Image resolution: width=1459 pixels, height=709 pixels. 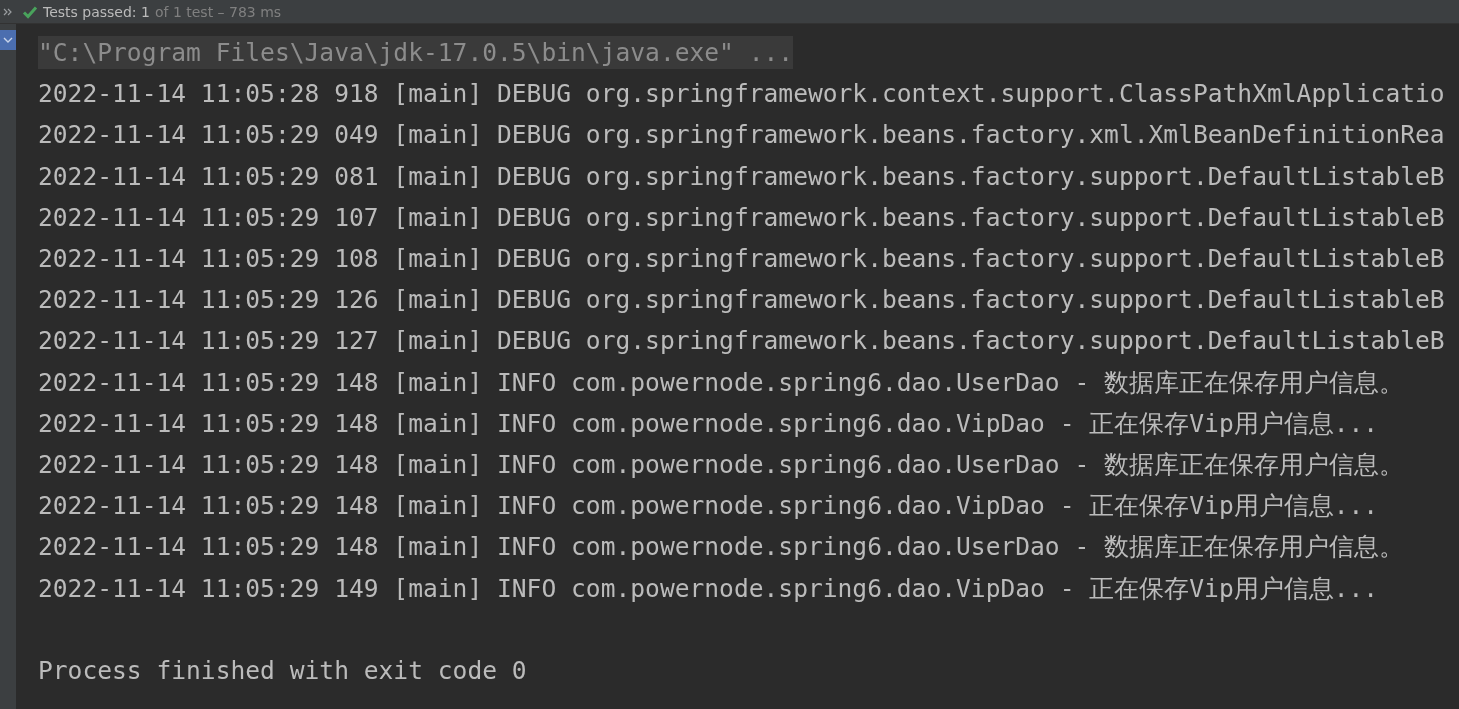 I want to click on log-line: 2022-11-14 11:05:29 127 [main] DEBUG org.springframework.beans.factory.support.DefaultListableB, so click(x=741, y=341).